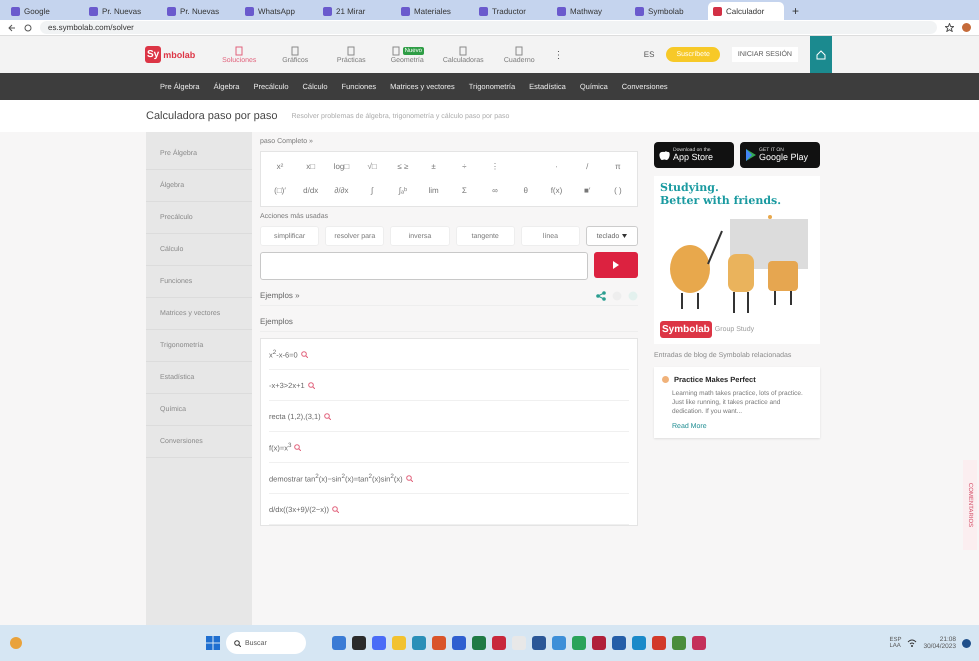 The height and width of the screenshot is (661, 979). I want to click on browser-tab: Google, so click(44, 11).